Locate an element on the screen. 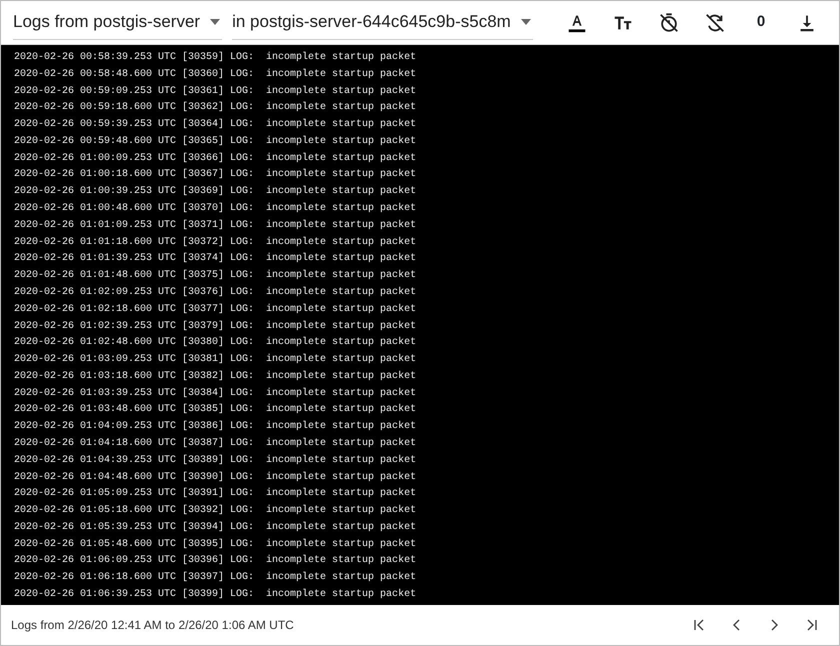 This screenshot has height=646, width=840. log-line: 2020-02-26 00:59:39.253 UTC [30364] LOG: incomplete startup packet is located at coordinates (216, 125).